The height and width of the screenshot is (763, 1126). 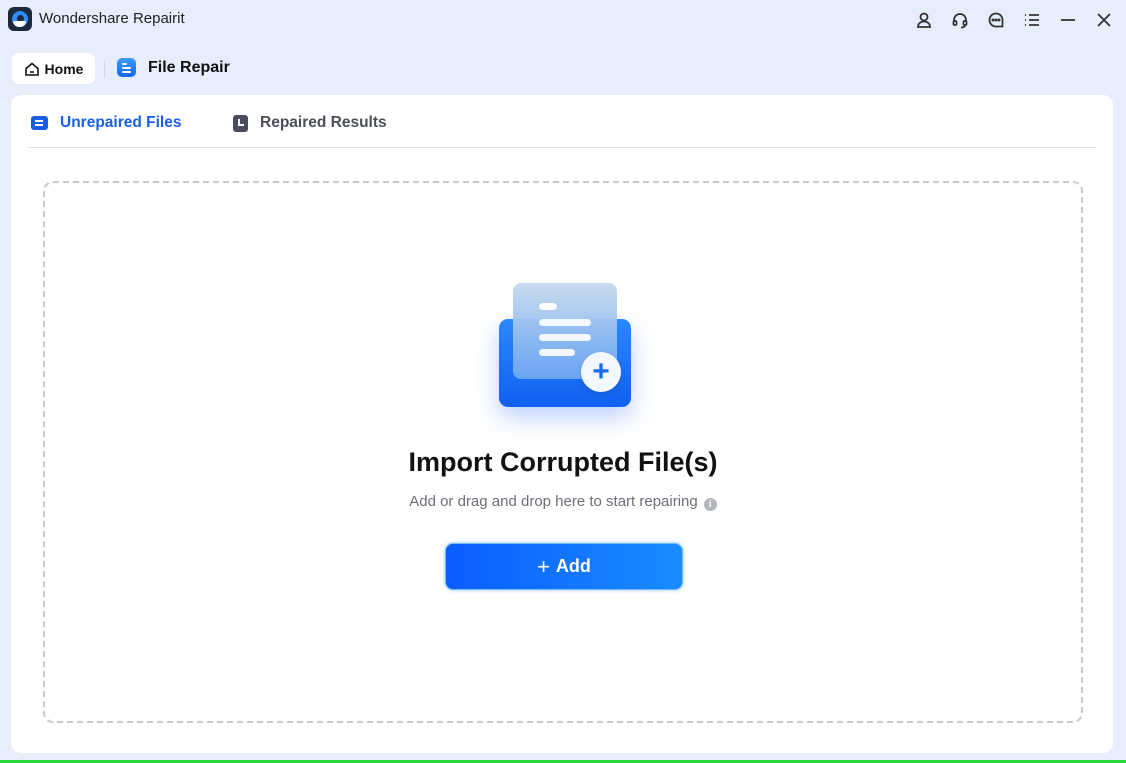 I want to click on info-icon: i, so click(x=710, y=504).